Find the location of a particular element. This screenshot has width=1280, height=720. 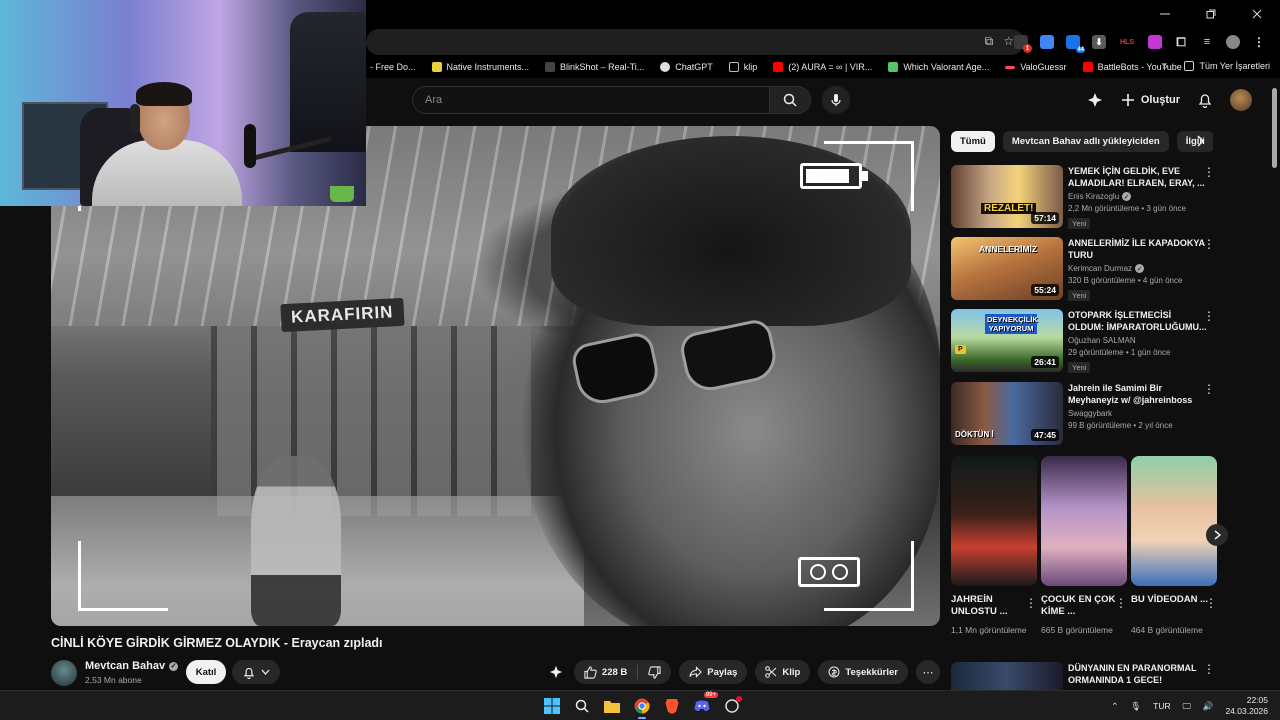

bookmark-item: ValoGuessr is located at coordinates (1035, 67).